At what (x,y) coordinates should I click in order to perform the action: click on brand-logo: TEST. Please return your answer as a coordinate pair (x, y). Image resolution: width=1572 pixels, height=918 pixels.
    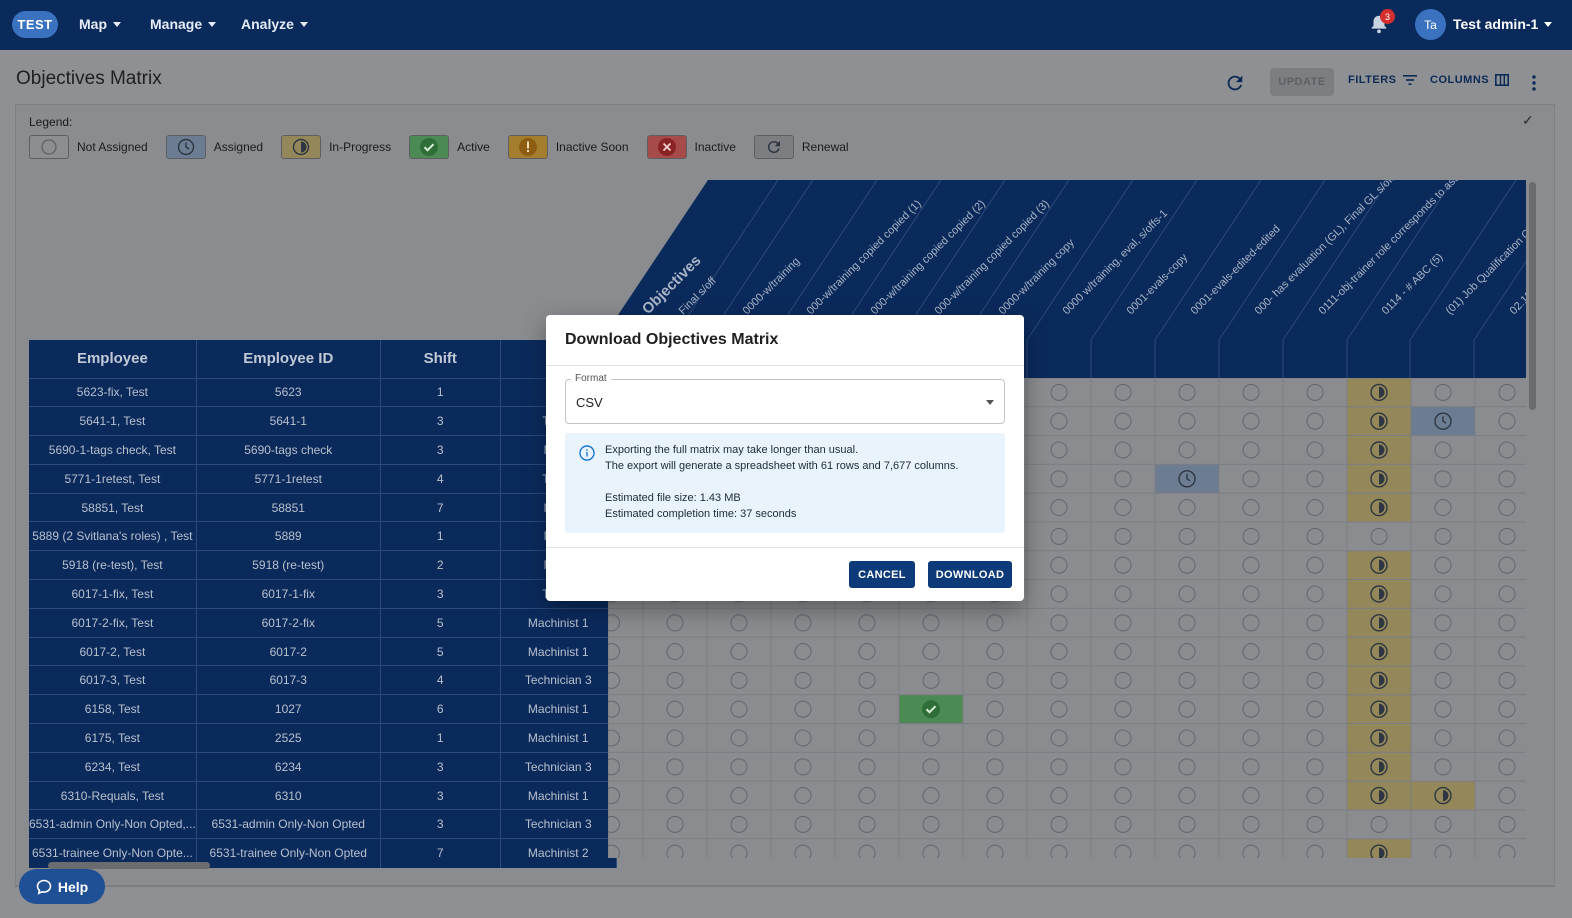
    Looking at the image, I should click on (35, 24).